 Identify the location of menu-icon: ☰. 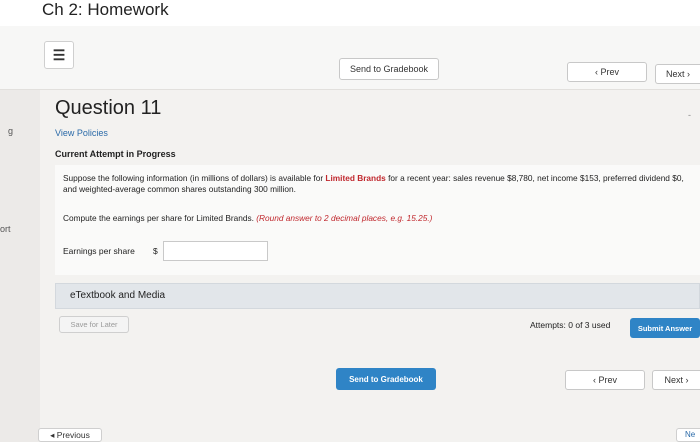
(59, 55).